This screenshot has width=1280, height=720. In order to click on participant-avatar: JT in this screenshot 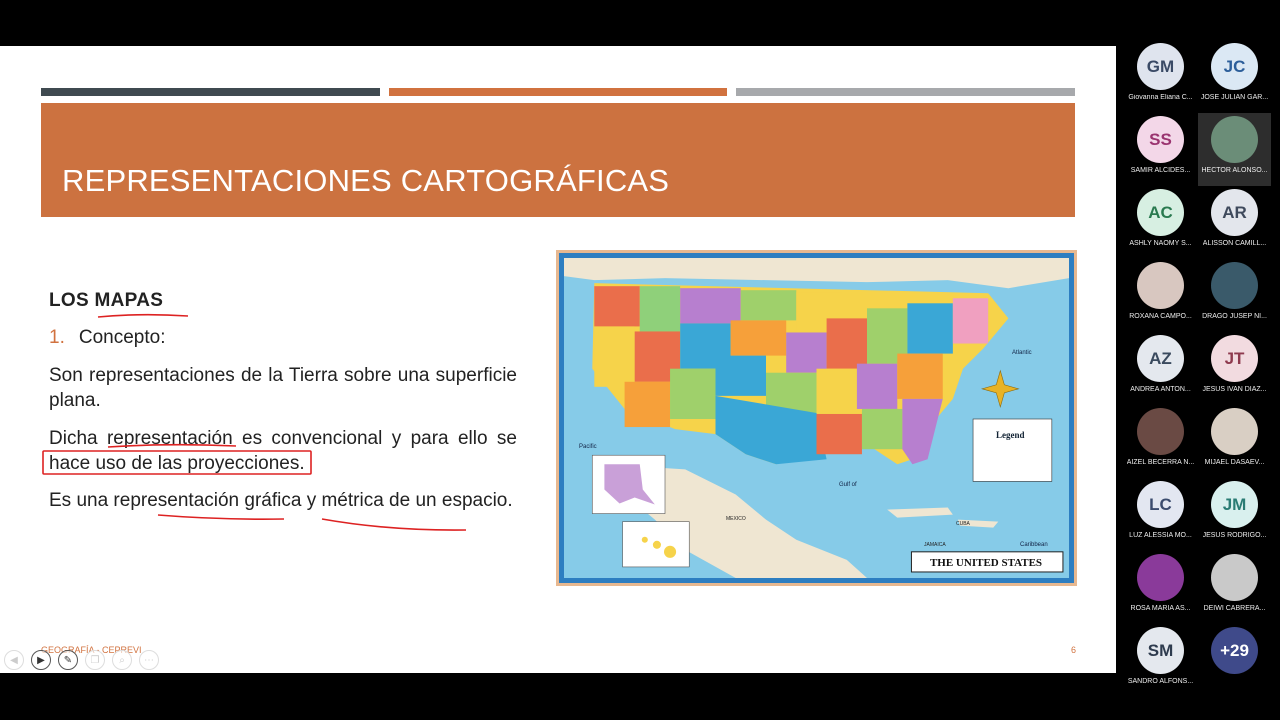, I will do `click(1234, 358)`.